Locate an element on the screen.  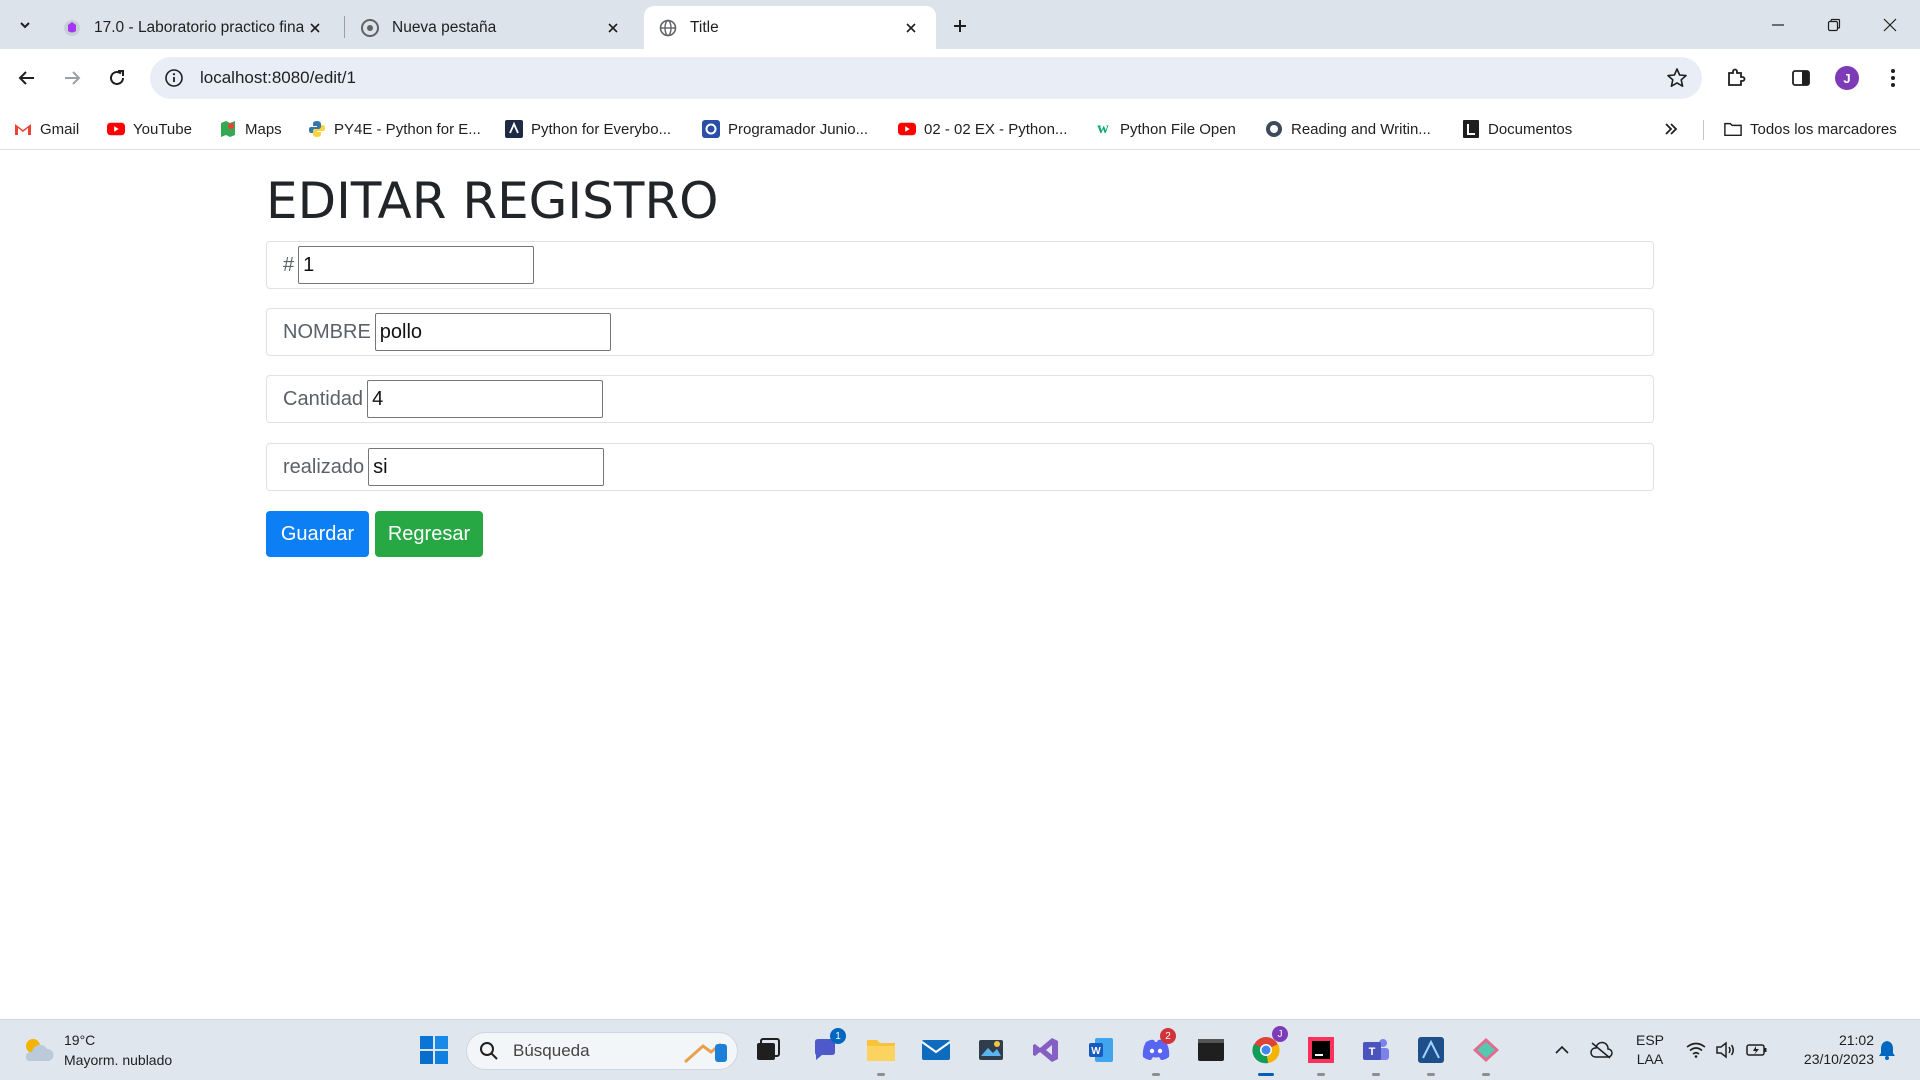
word-button: W is located at coordinates (1101, 1050).